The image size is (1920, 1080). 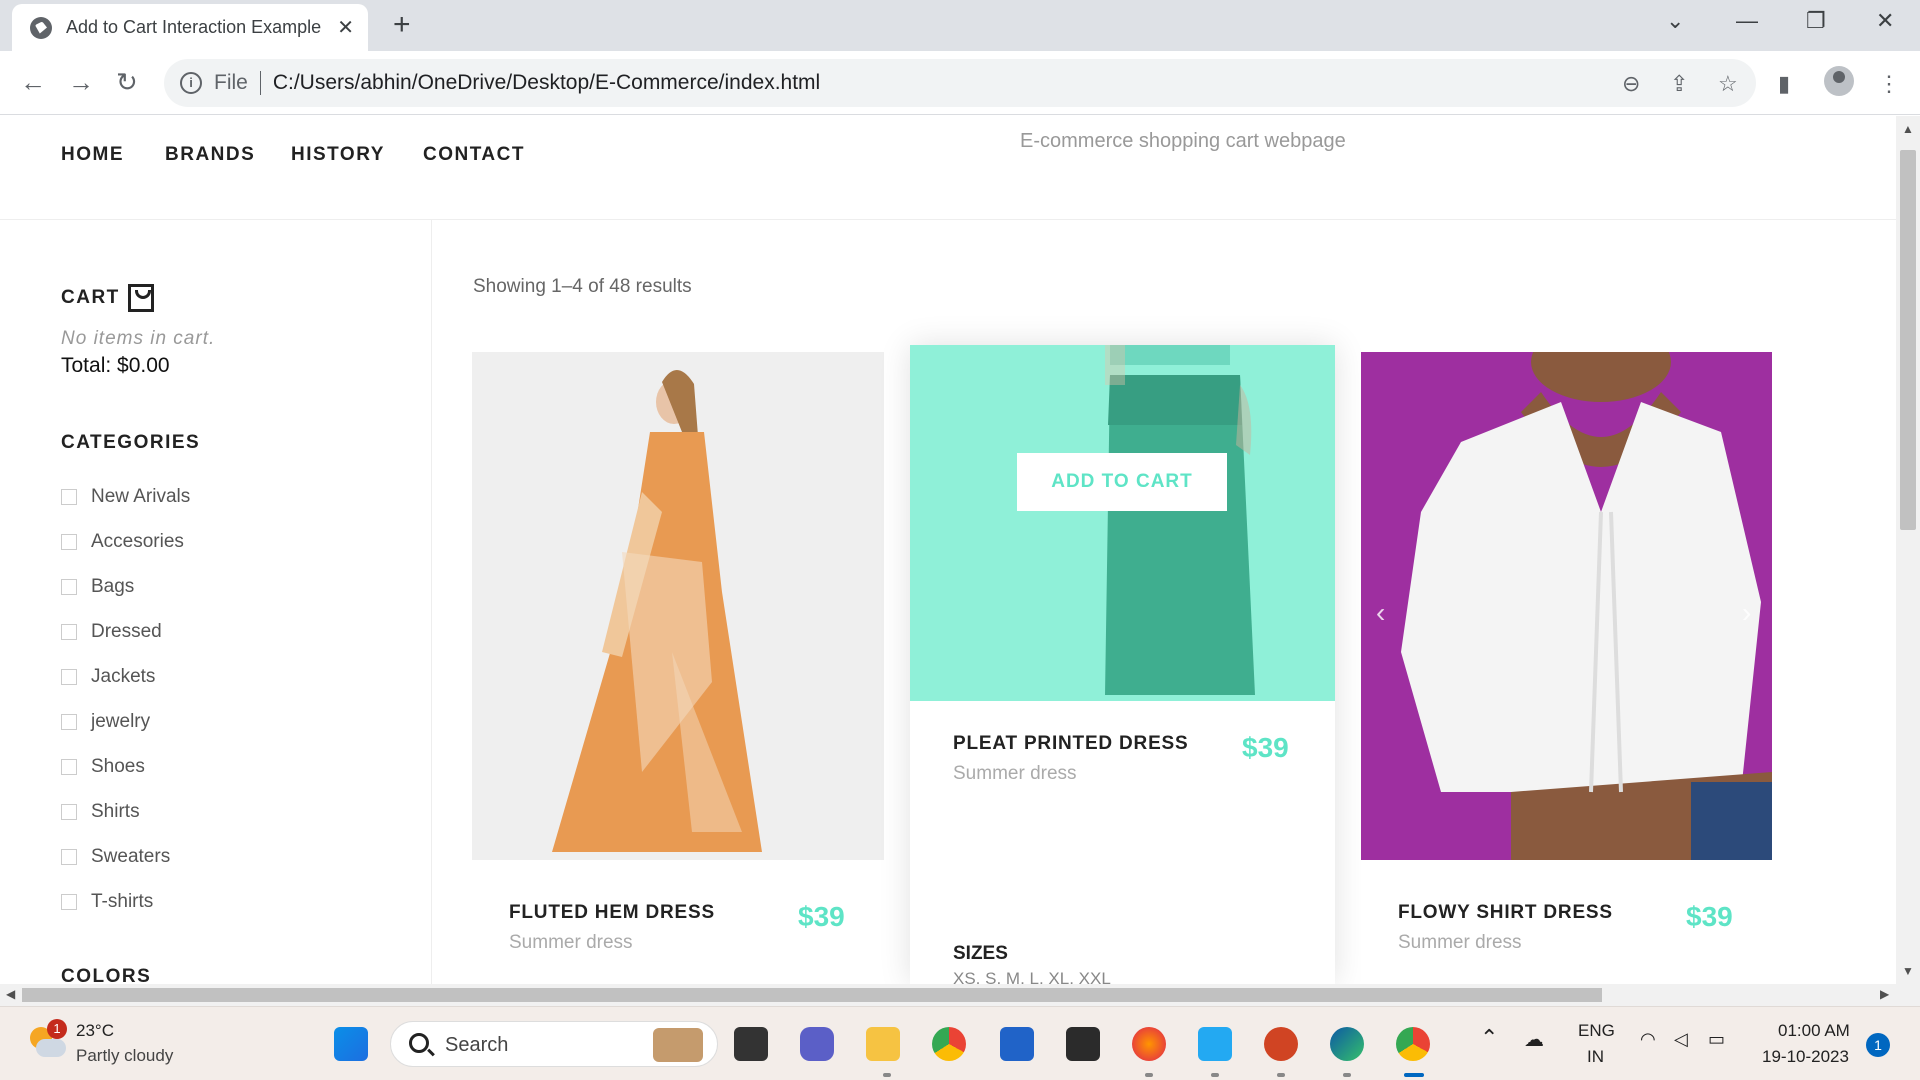 What do you see at coordinates (980, 953) in the screenshot?
I see `sizes-label: SIZES` at bounding box center [980, 953].